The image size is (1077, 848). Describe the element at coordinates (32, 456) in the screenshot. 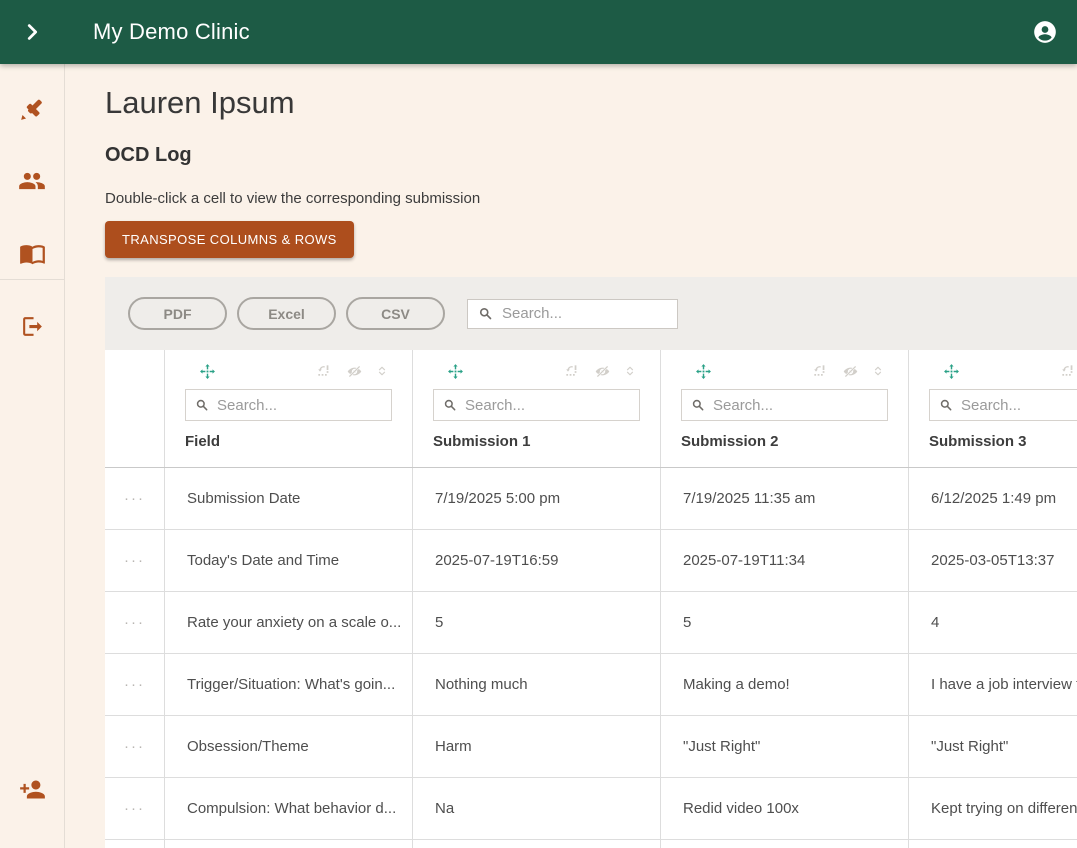

I see `sidebar` at that location.